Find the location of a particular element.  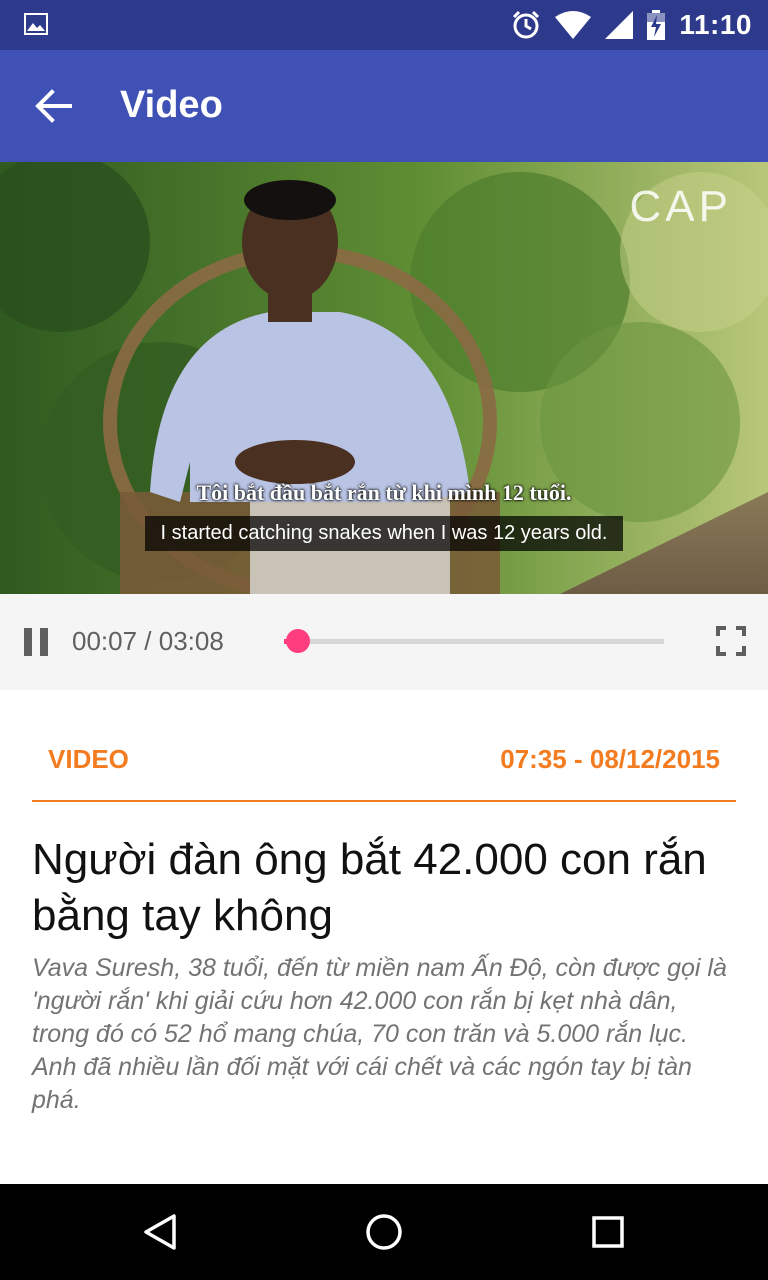

battery-icon is located at coordinates (656, 25).